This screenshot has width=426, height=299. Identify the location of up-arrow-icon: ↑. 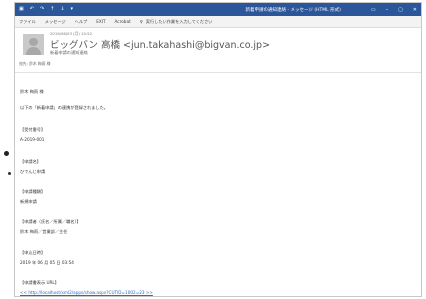
(52, 9).